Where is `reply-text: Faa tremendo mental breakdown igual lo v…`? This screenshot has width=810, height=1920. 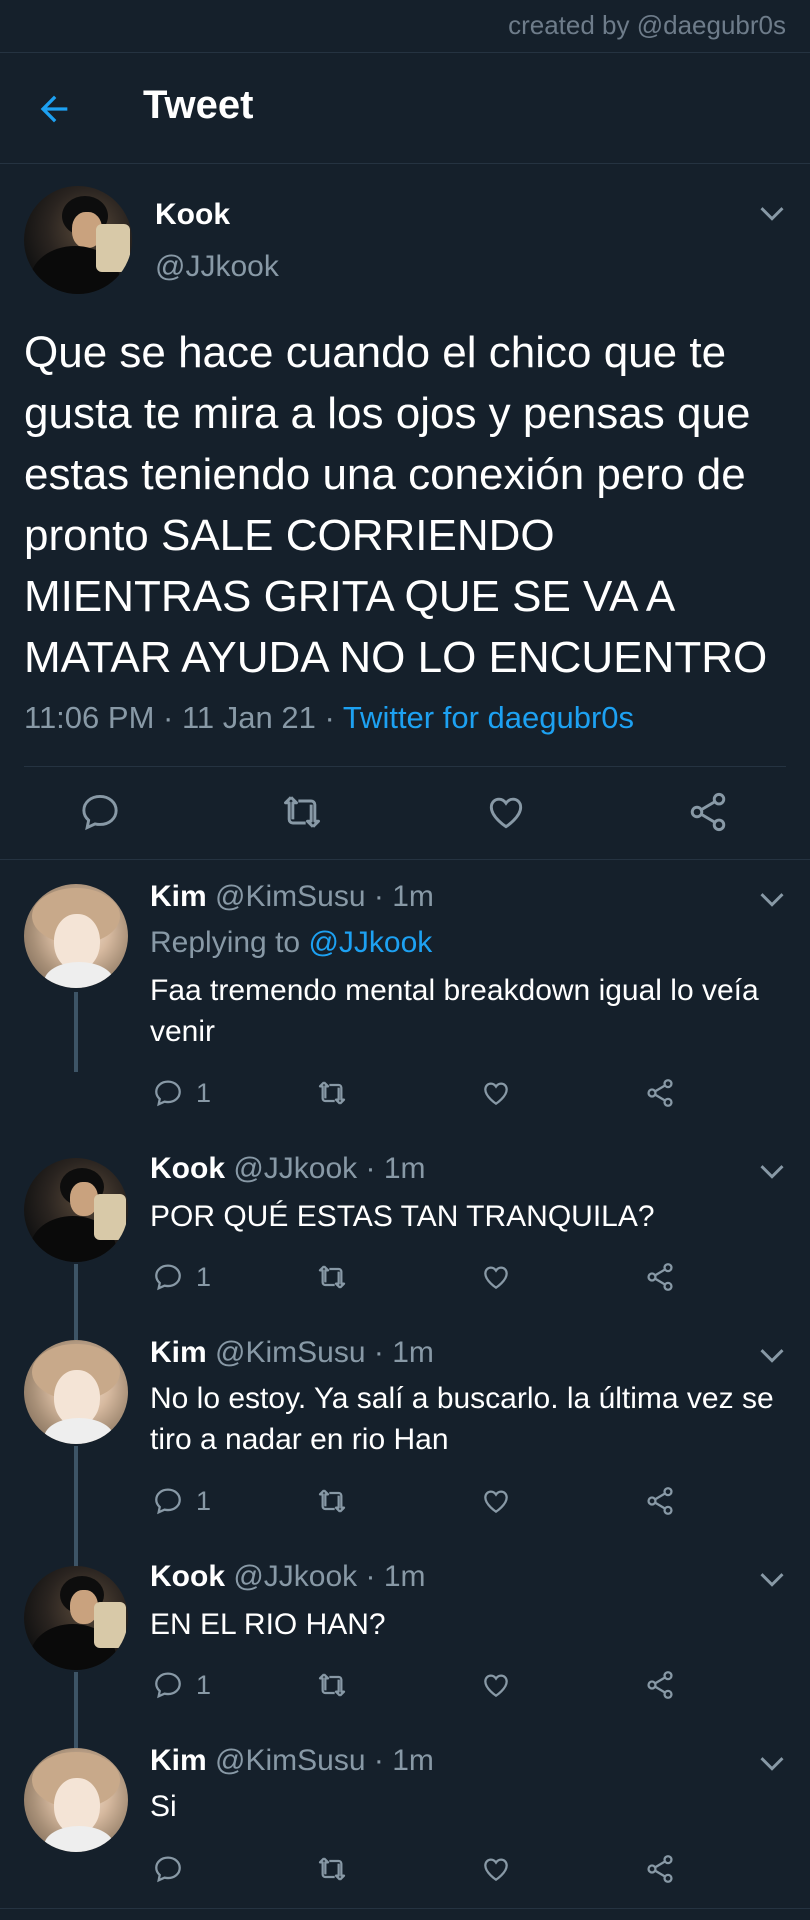
reply-text: Faa tremendo mental breakdown igual lo v… is located at coordinates (454, 1011).